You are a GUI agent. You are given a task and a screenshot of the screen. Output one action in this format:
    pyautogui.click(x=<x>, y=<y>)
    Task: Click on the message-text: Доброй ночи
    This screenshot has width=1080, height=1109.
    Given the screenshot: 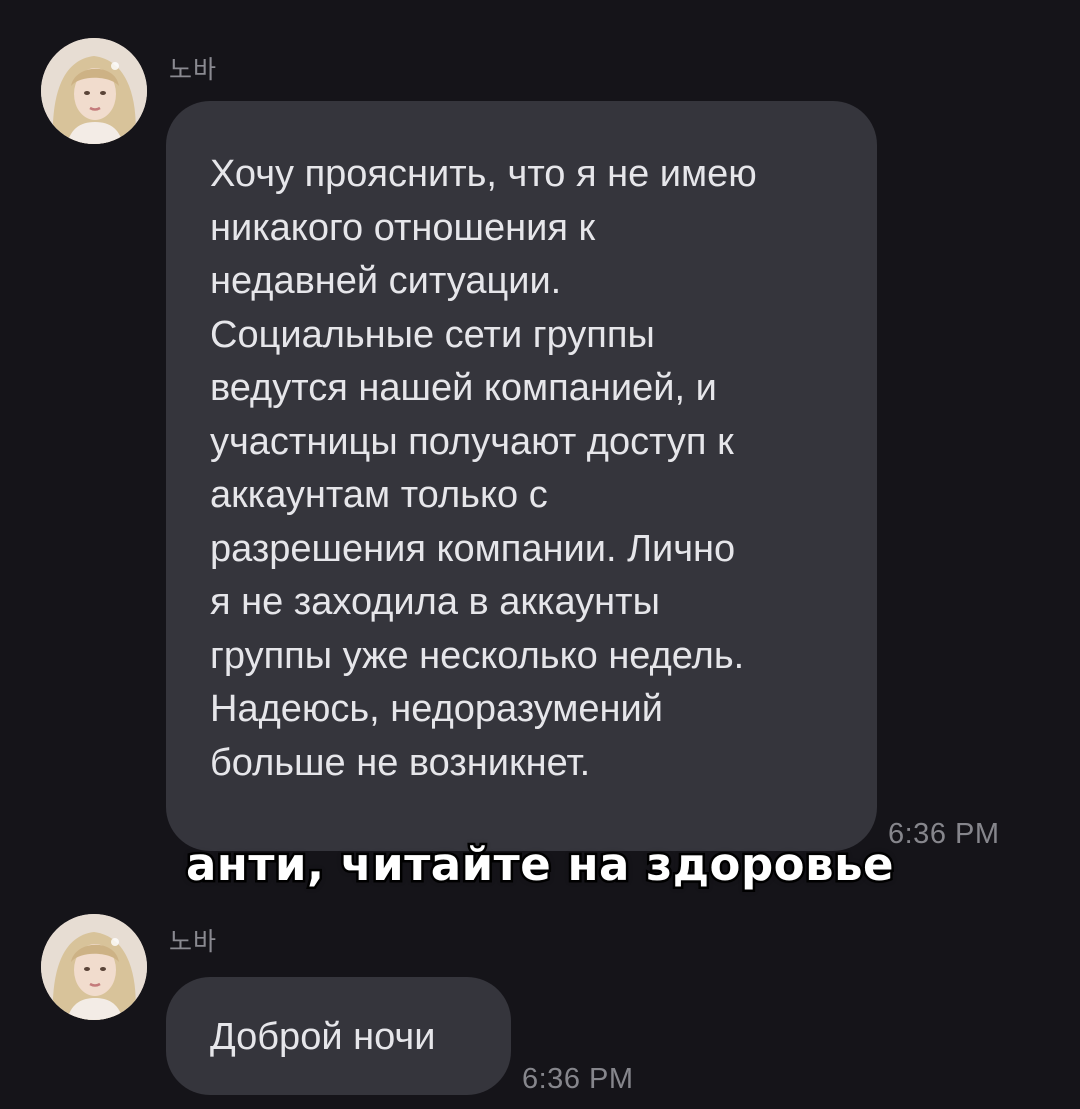 What is the action you would take?
    pyautogui.click(x=323, y=1037)
    